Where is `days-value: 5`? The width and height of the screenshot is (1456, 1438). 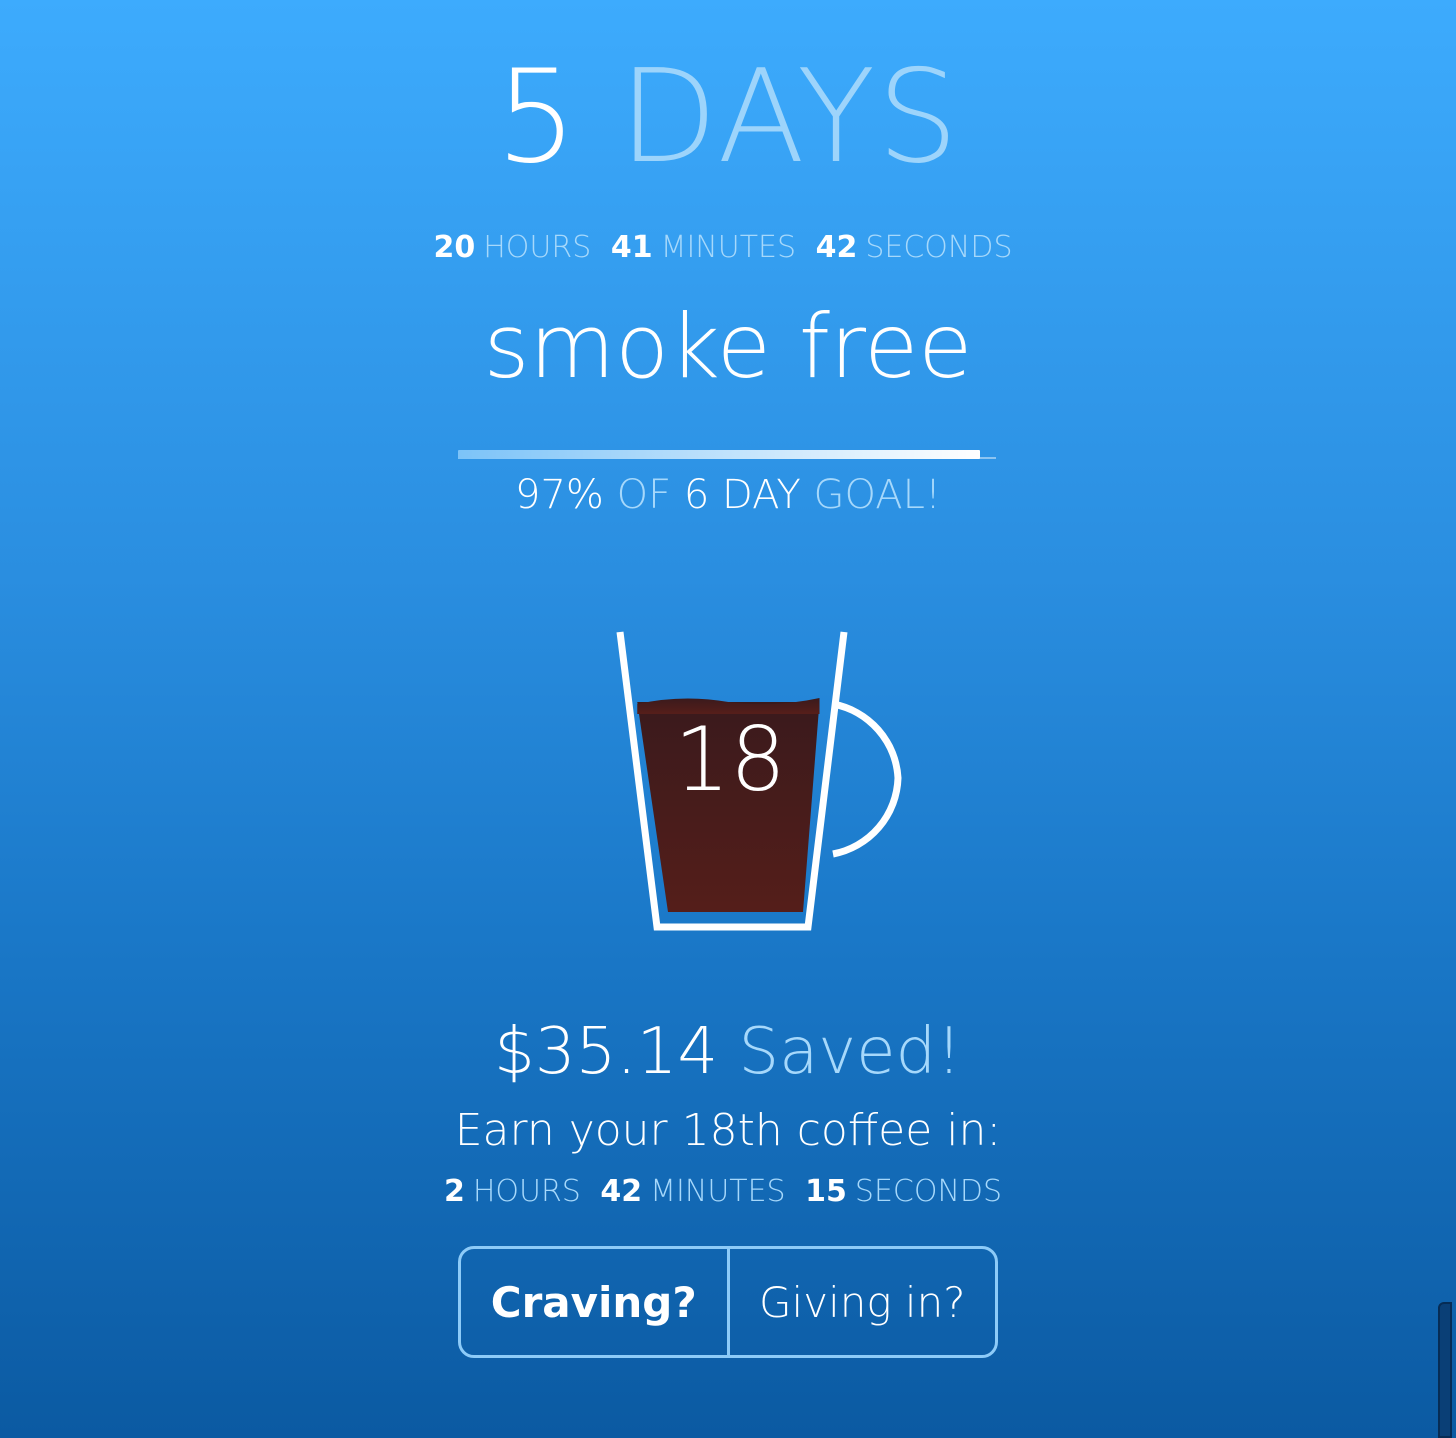
days-value: 5 is located at coordinates (537, 117).